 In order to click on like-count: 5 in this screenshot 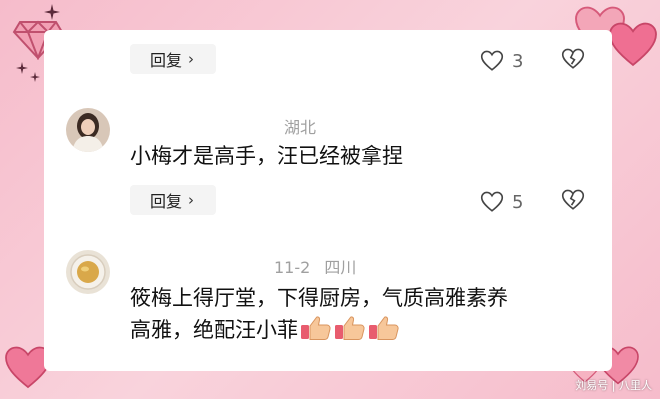, I will do `click(518, 202)`.